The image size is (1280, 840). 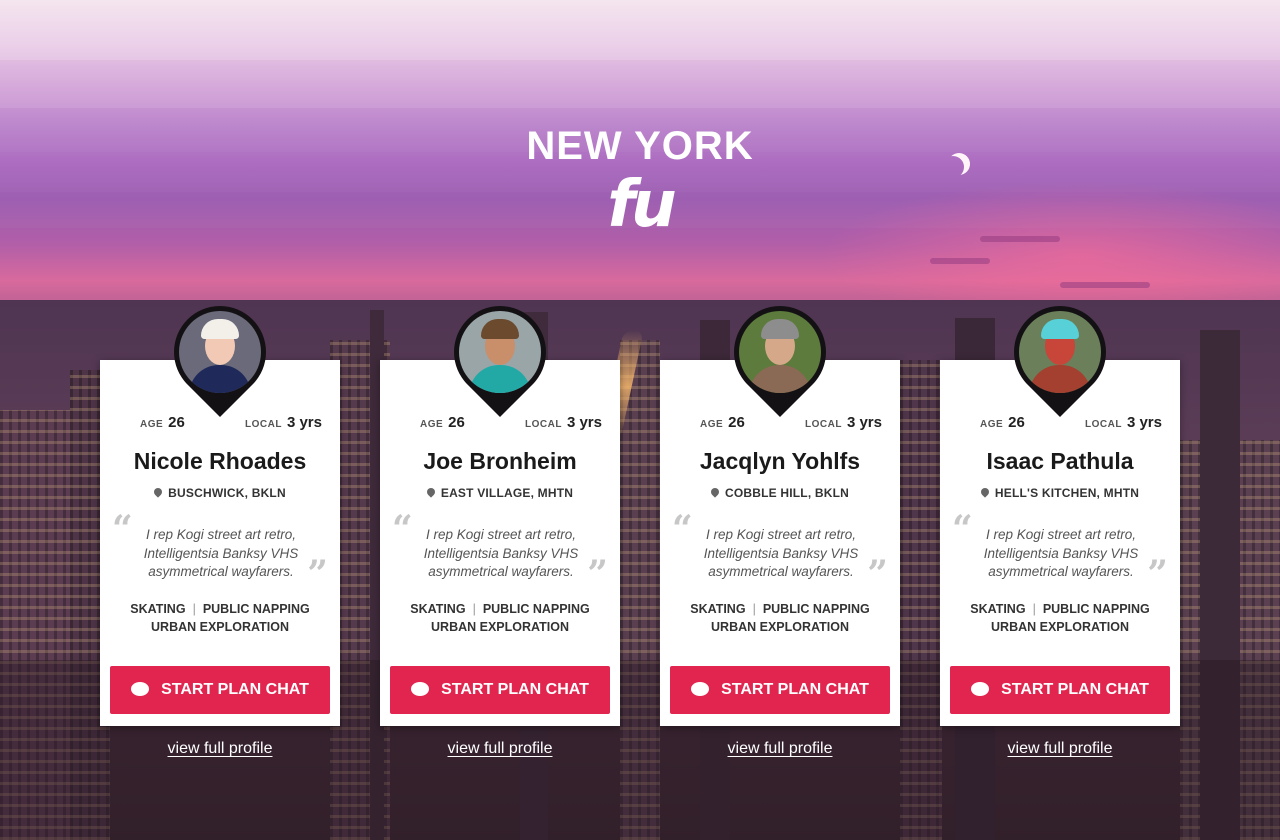 What do you see at coordinates (640, 146) in the screenshot?
I see `brand-title: NEW YORK` at bounding box center [640, 146].